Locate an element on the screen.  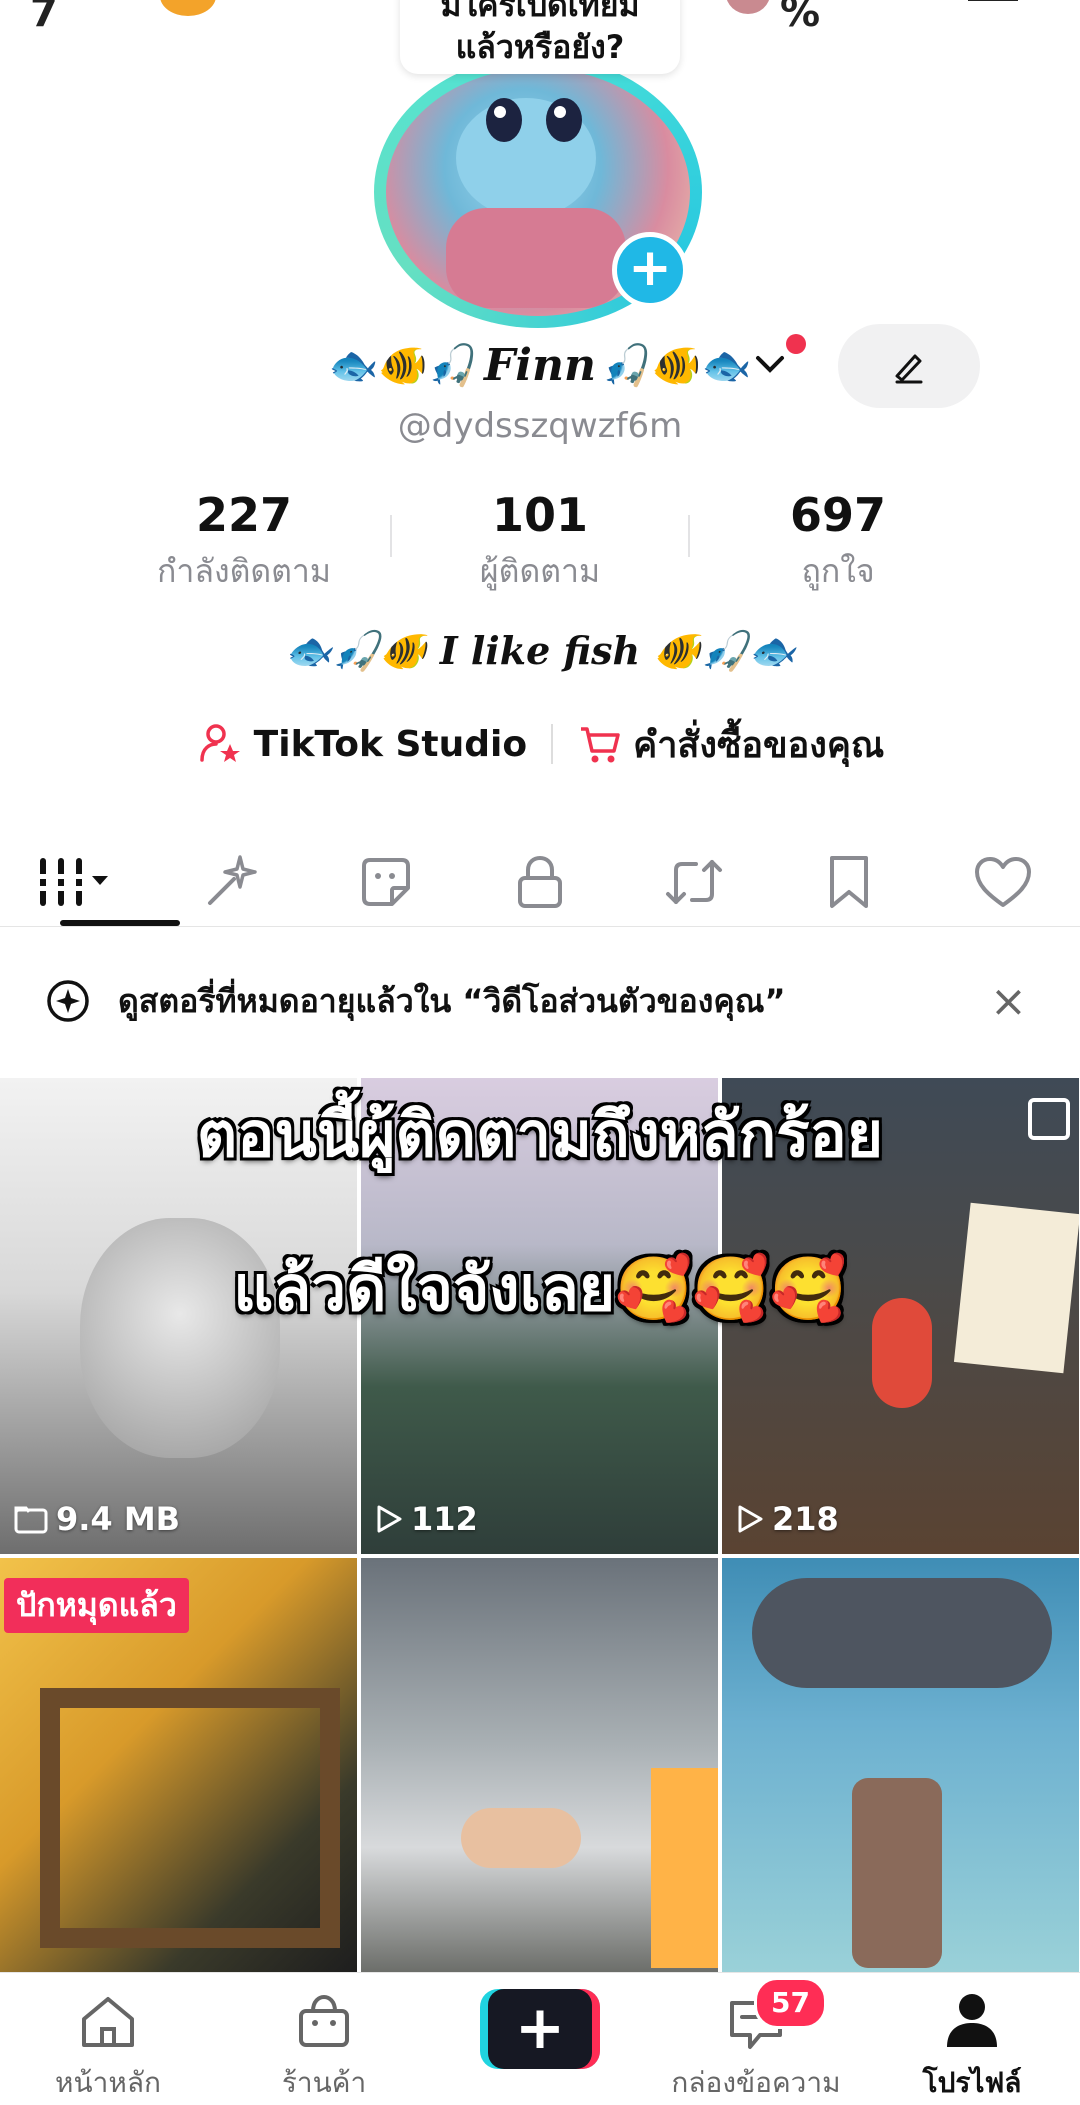
profile-links: TikTok Studio คำสั่งซื้อของคุณ is located at coordinates (540, 744).